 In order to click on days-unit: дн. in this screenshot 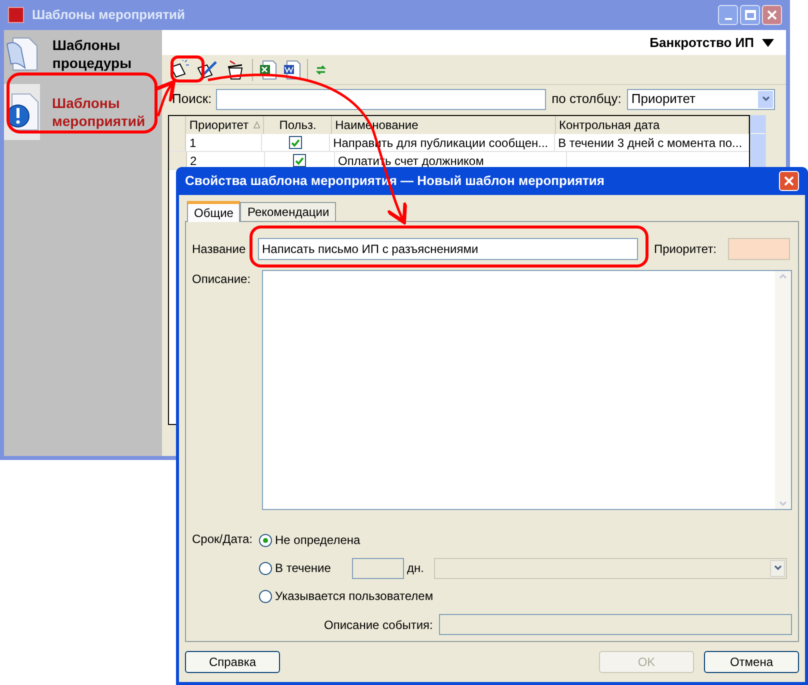, I will do `click(416, 568)`.